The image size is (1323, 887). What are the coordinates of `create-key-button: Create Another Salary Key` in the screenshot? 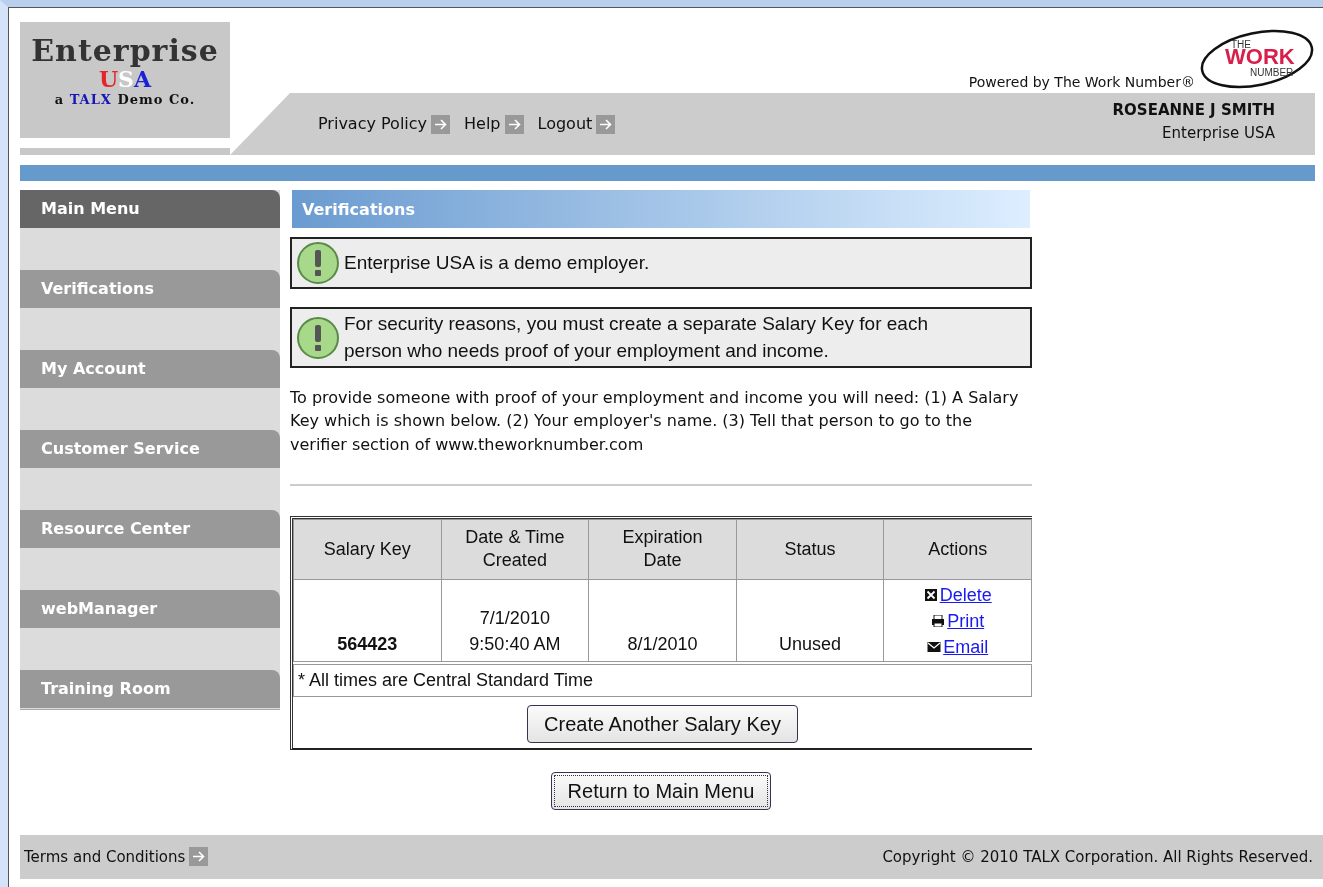 It's located at (662, 723).